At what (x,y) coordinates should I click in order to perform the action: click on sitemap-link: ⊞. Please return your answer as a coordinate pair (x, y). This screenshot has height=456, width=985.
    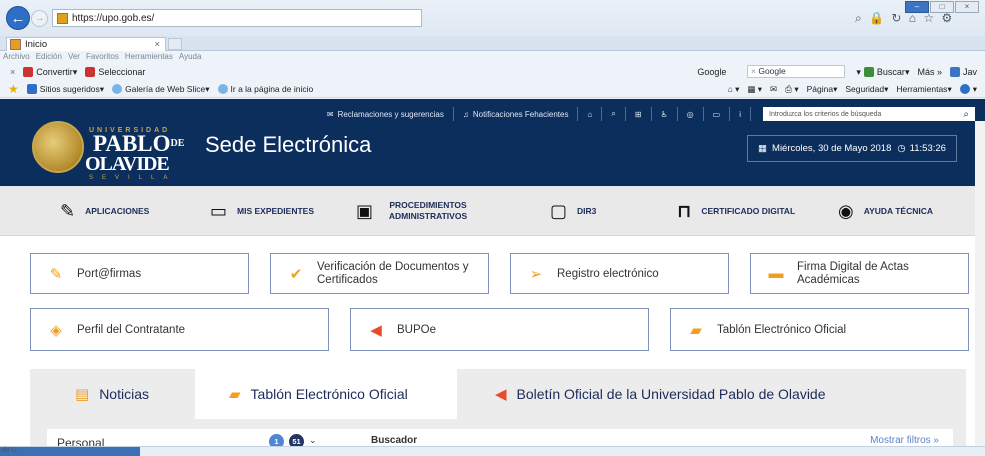
    Looking at the image, I should click on (639, 114).